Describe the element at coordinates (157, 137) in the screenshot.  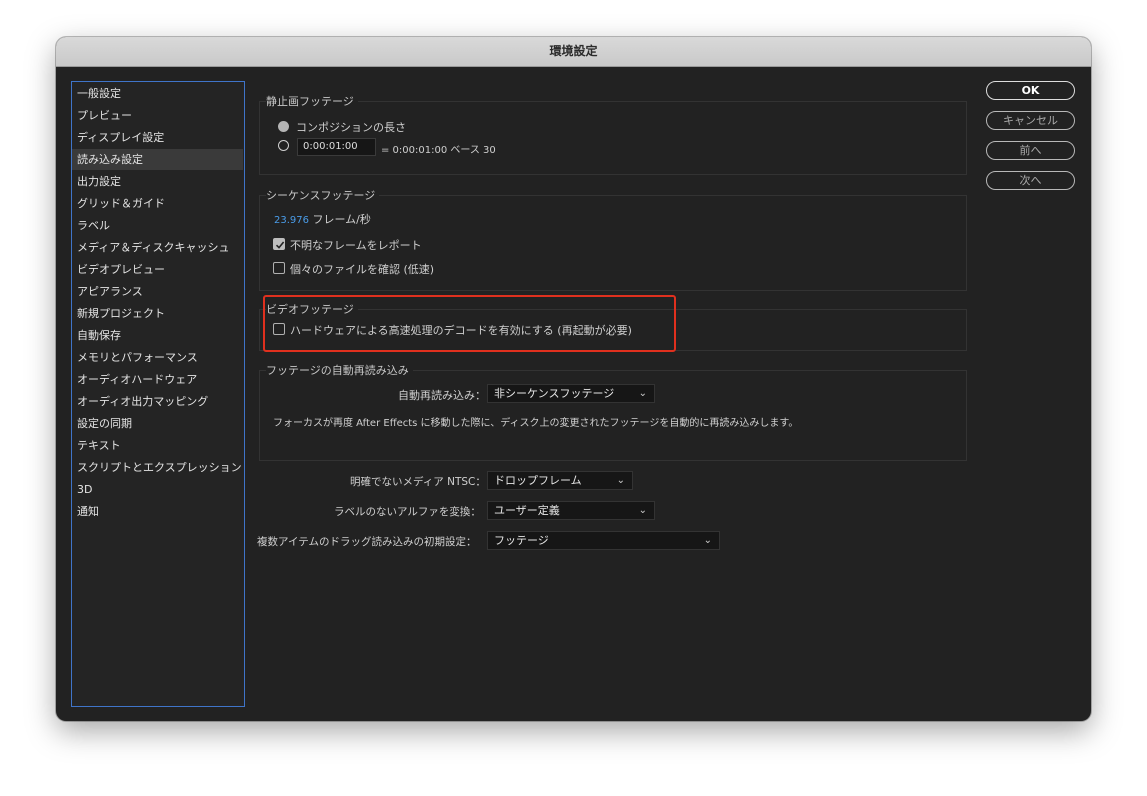
I see `sidebar-item: ディスプレイ設定` at that location.